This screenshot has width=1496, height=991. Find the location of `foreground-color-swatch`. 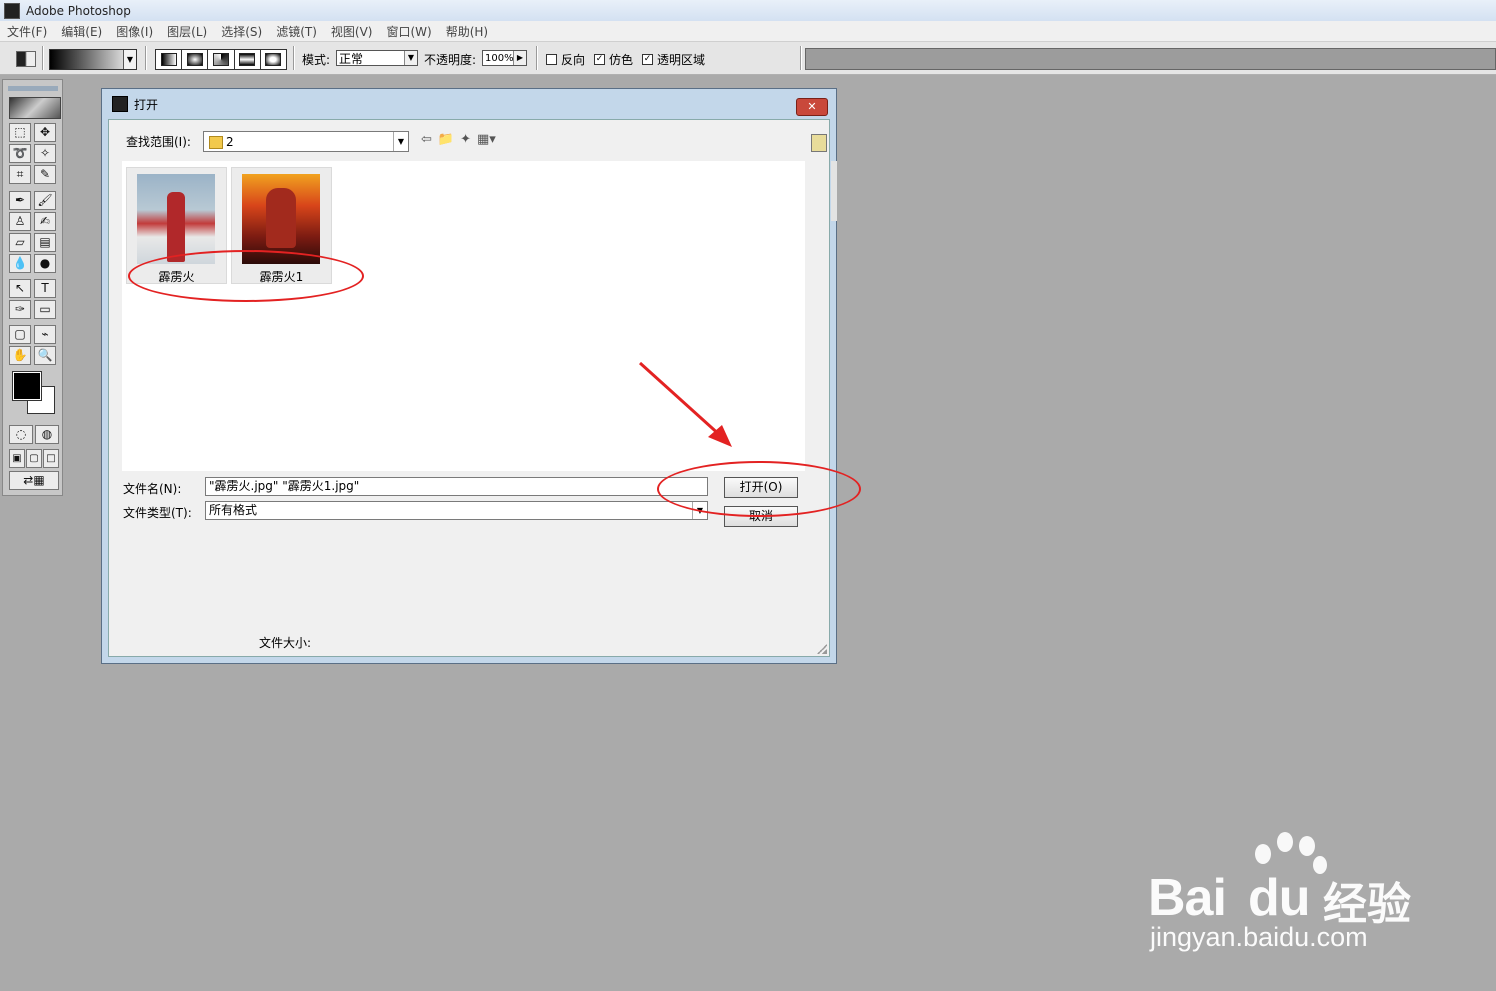

foreground-color-swatch is located at coordinates (27, 386).